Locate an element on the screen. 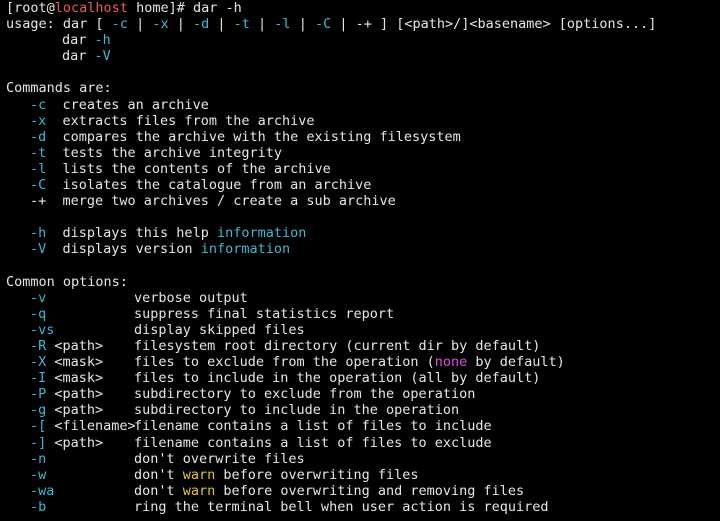 Image resolution: width=720 pixels, height=521 pixels. command-desc: tests the archive integrity is located at coordinates (164, 152).